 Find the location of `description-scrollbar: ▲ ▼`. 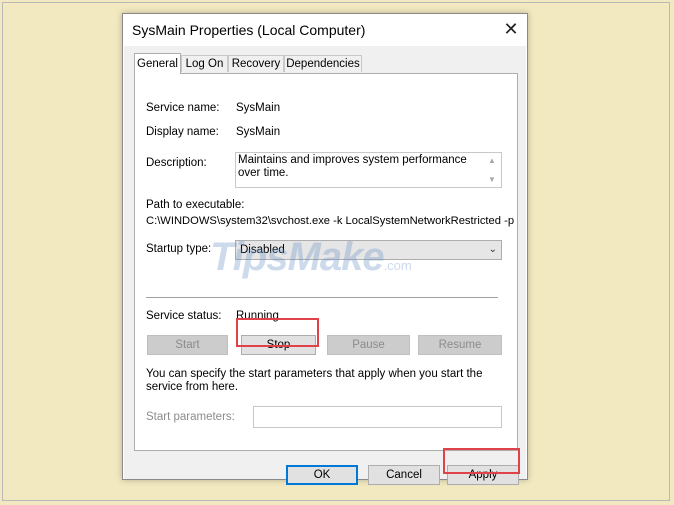

description-scrollbar: ▲ ▼ is located at coordinates (493, 170).